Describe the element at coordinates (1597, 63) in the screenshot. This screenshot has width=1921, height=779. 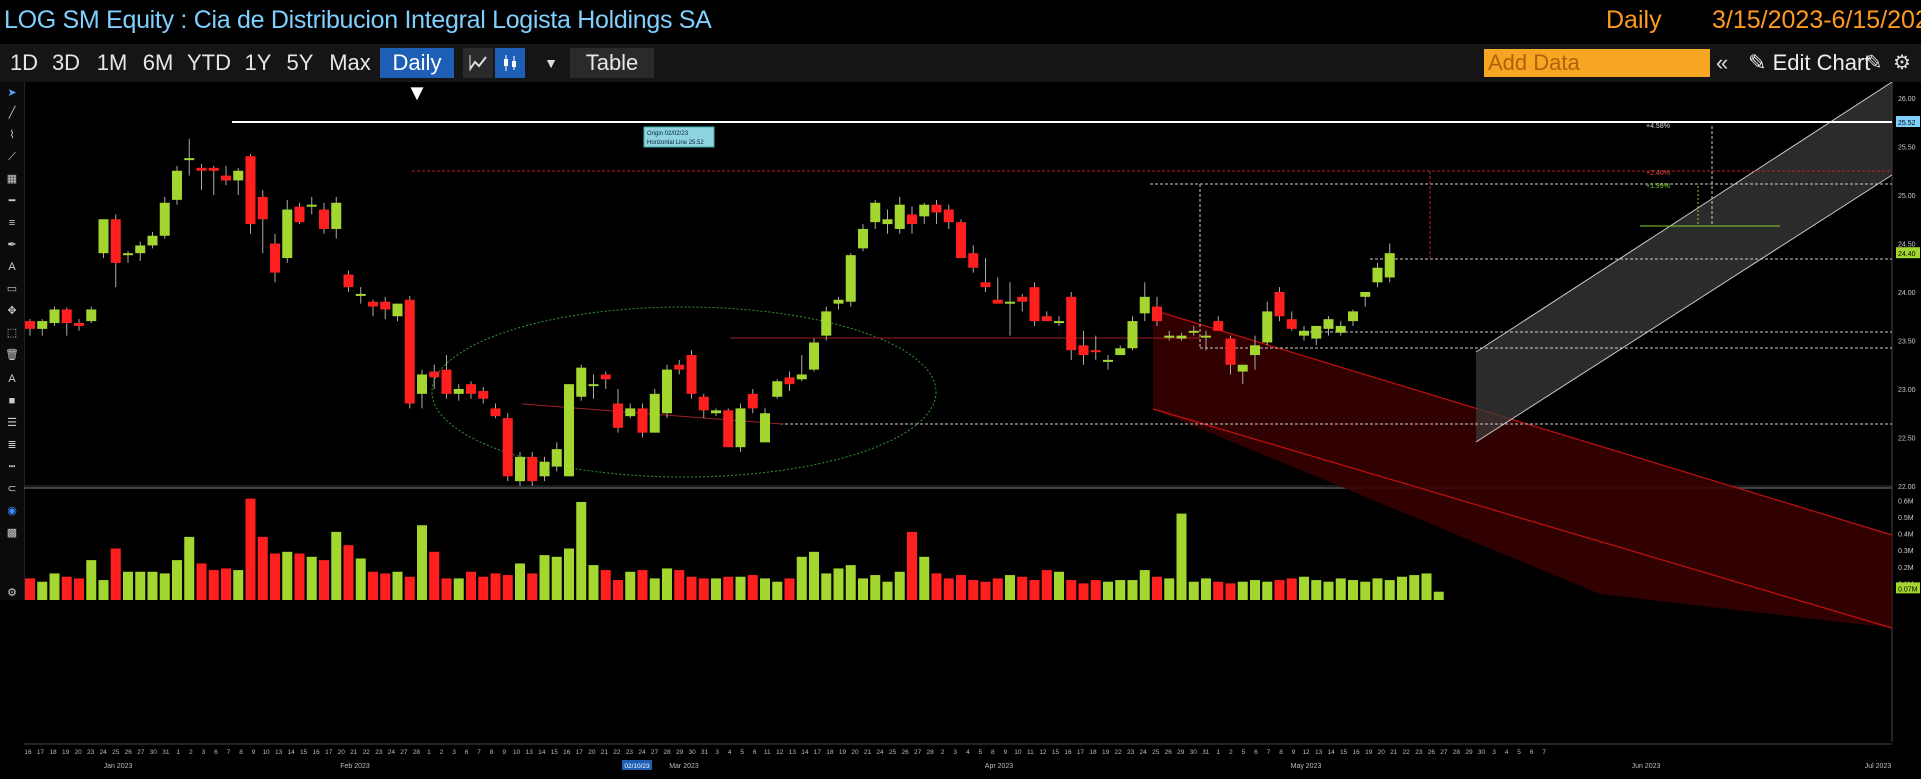
I see `add-data-input: Add Data` at that location.